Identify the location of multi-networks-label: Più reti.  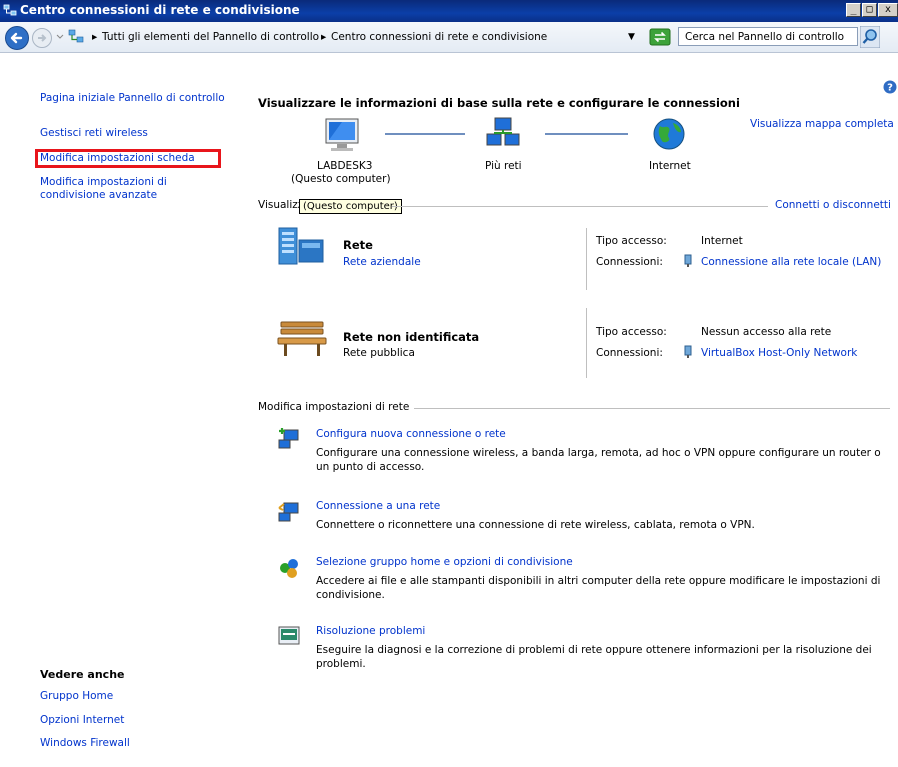
(503, 166).